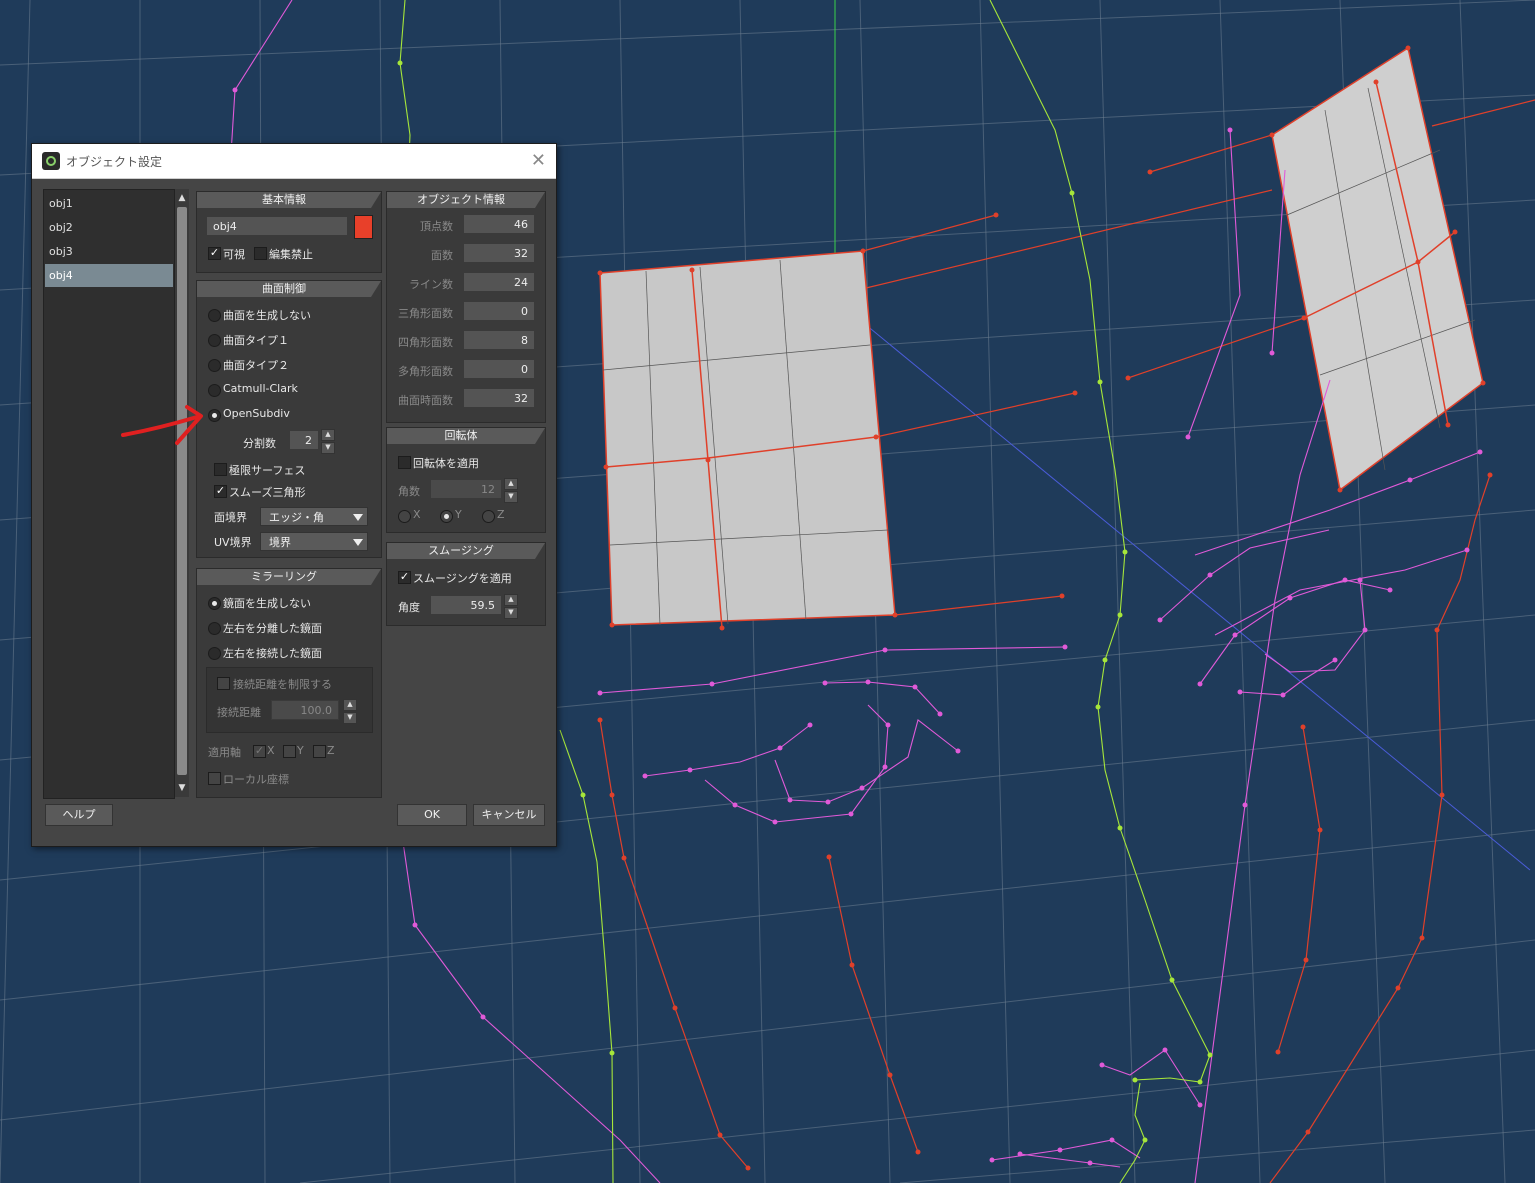 The height and width of the screenshot is (1183, 1535). I want to click on object-color-swatch, so click(363, 227).